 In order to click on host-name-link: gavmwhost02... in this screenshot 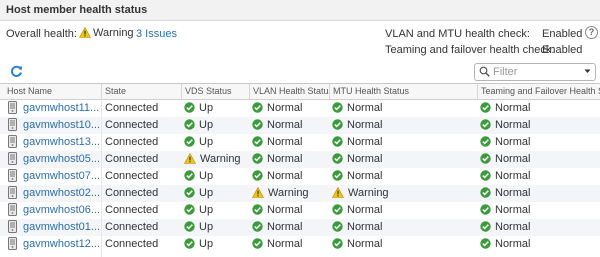, I will do `click(61, 193)`.